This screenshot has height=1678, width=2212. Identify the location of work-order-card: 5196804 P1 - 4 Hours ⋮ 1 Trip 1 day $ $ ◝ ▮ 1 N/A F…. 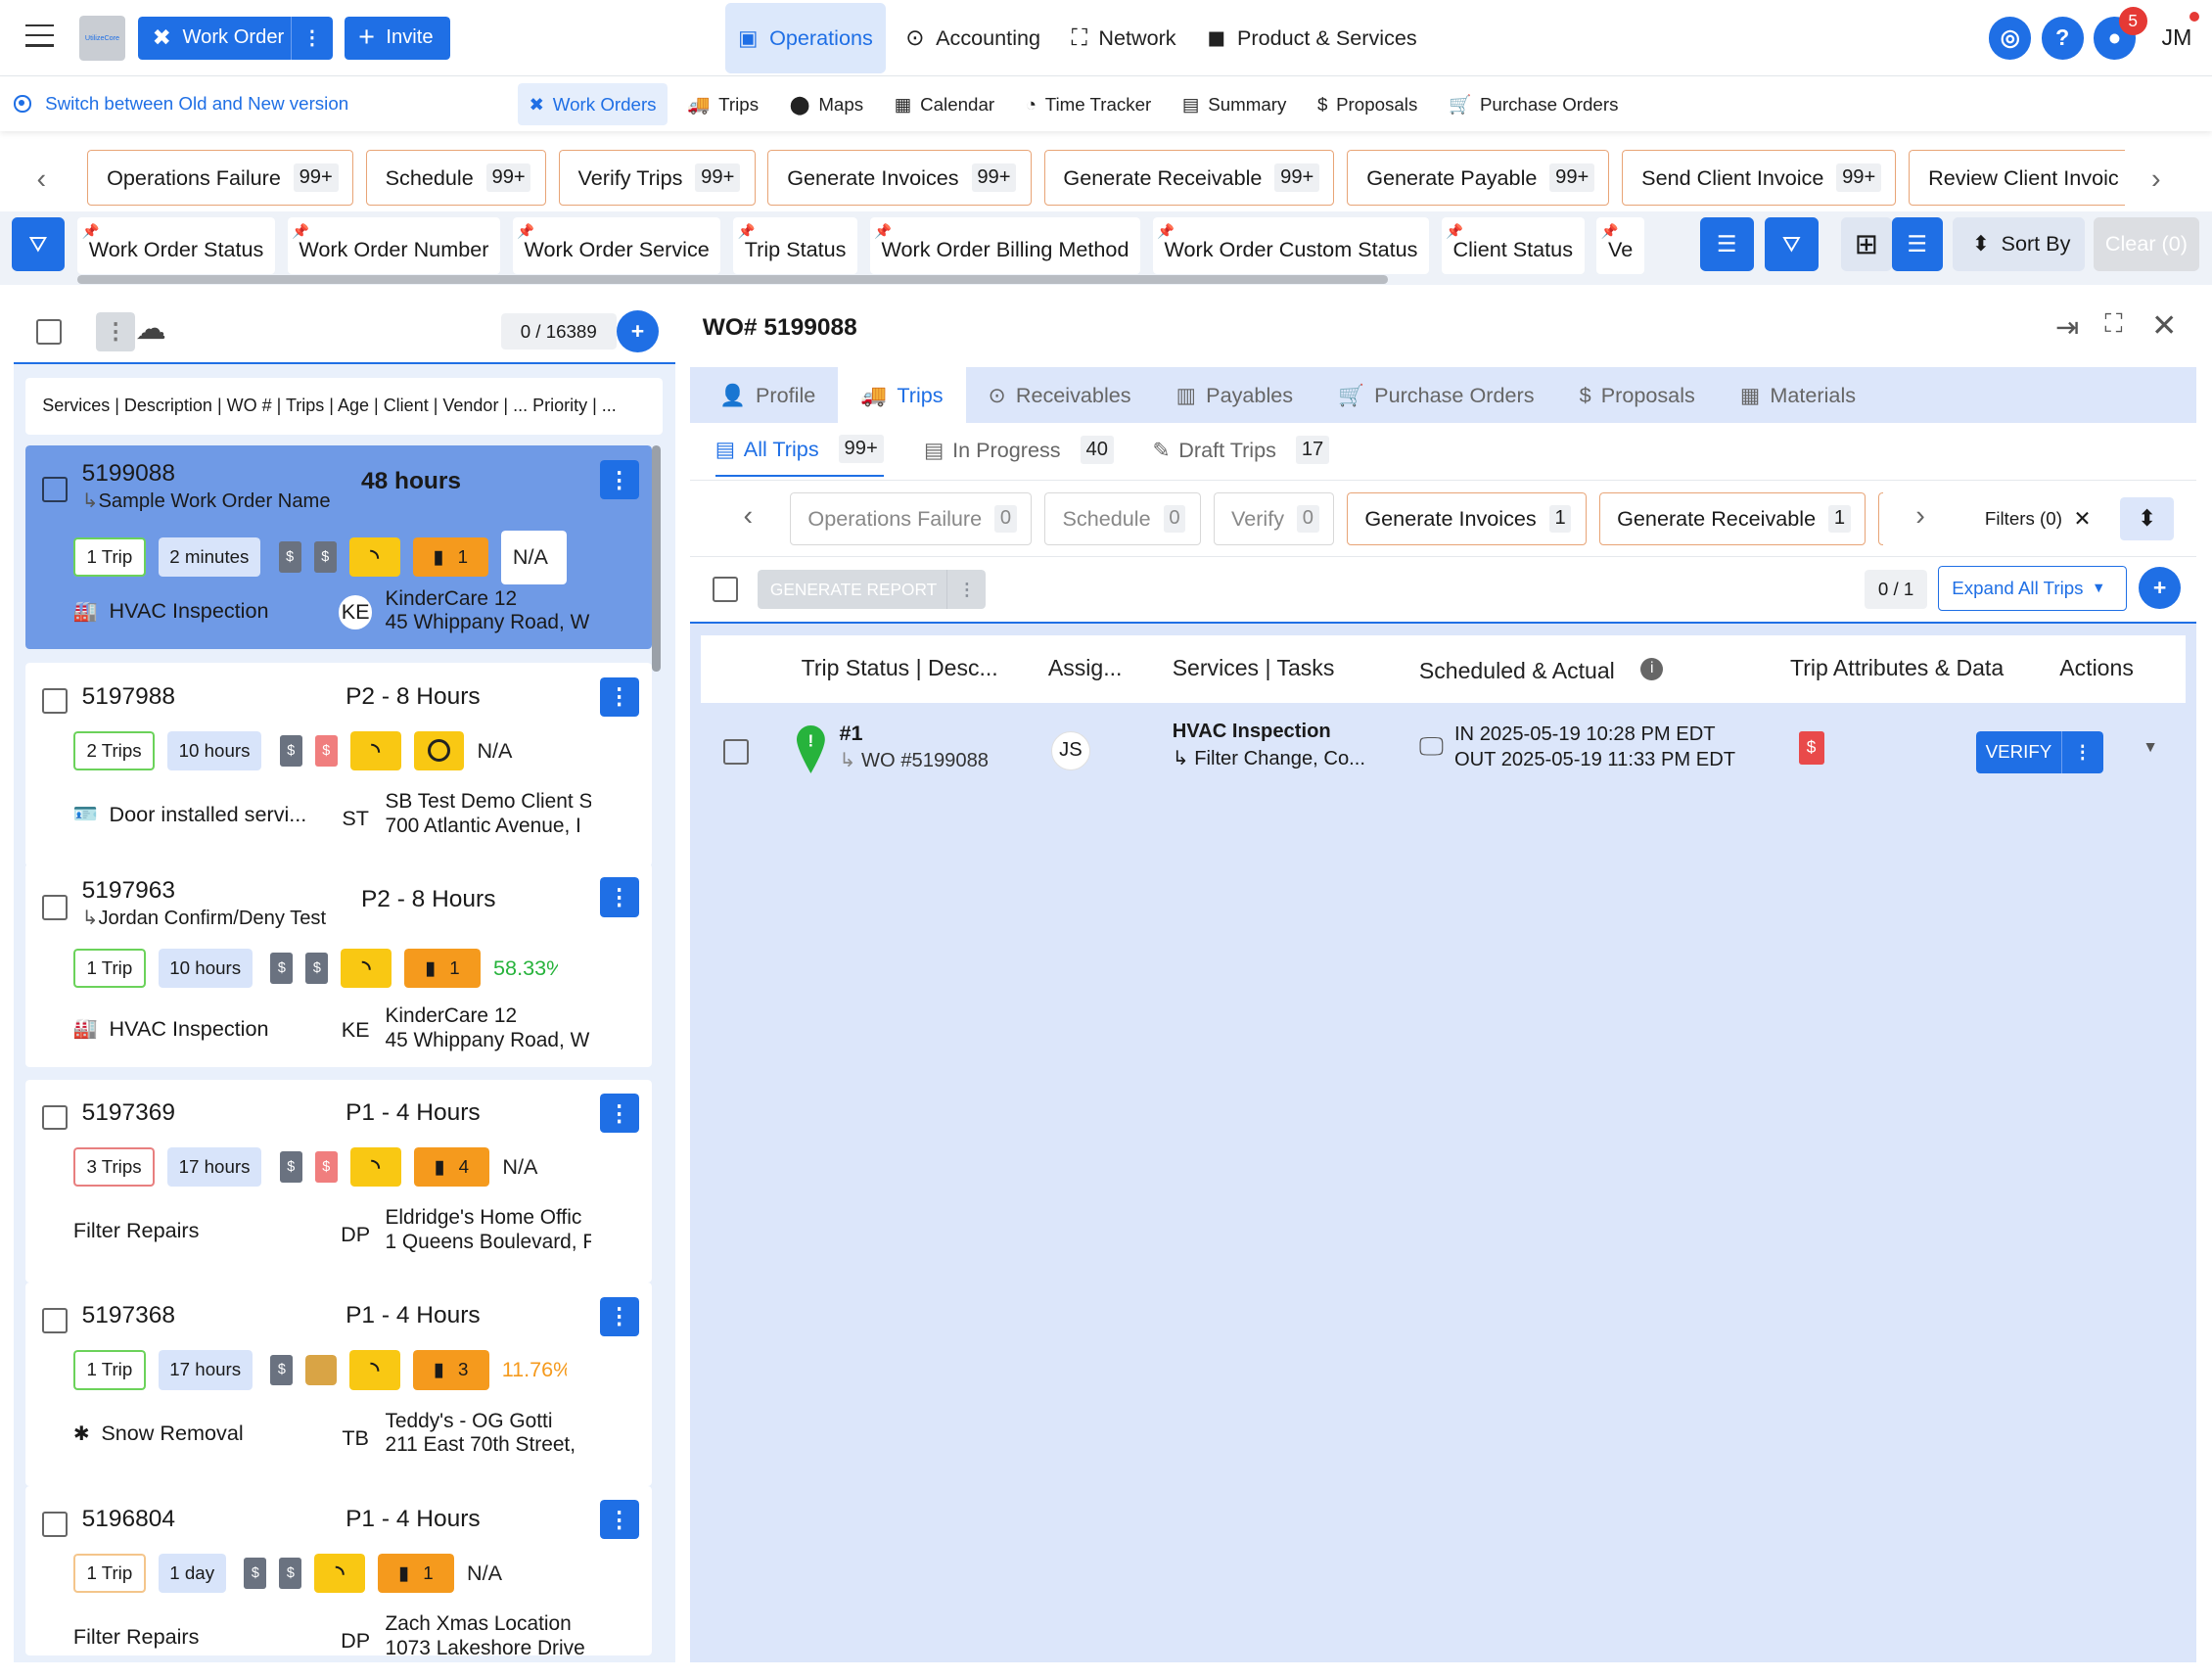
(338, 1570).